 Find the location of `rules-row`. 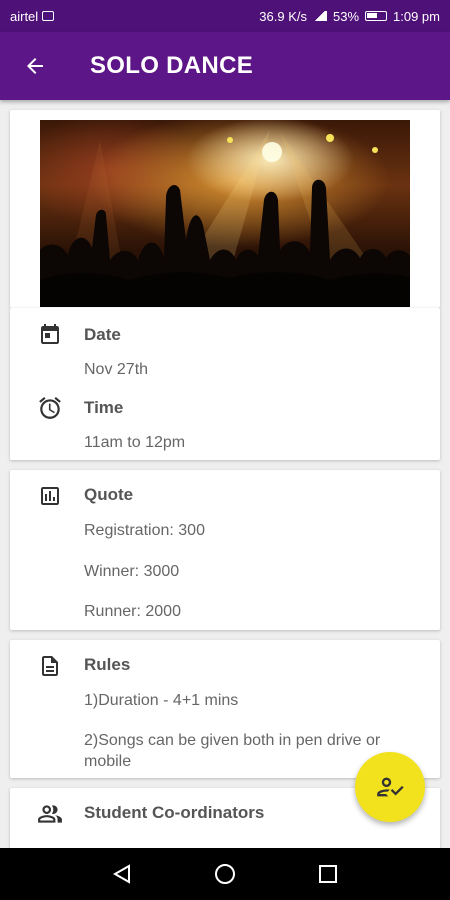

rules-row is located at coordinates (50, 666).